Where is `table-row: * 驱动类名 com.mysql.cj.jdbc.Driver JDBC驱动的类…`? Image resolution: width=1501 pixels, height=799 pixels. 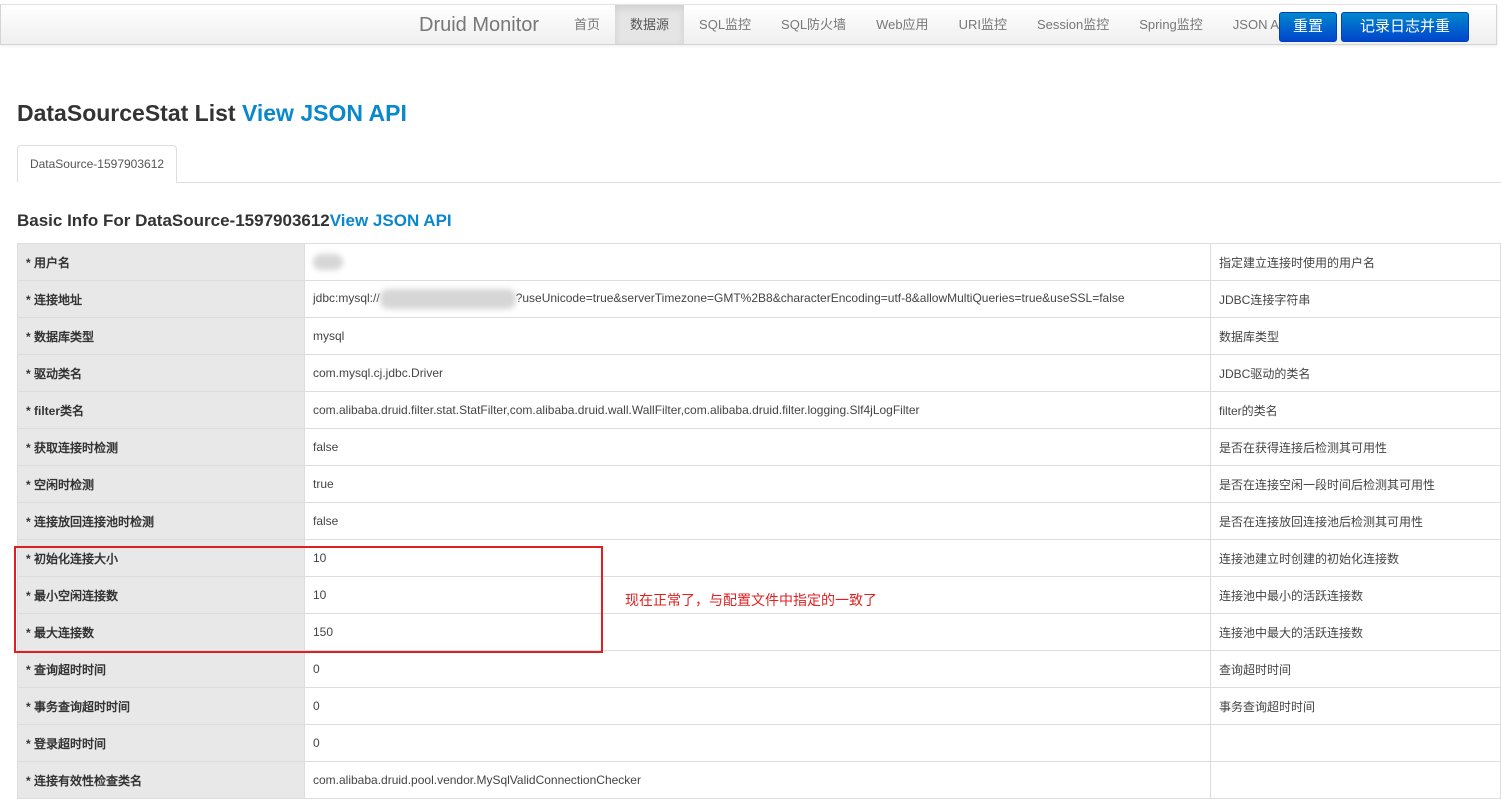 table-row: * 驱动类名 com.mysql.cj.jdbc.Driver JDBC驱动的类… is located at coordinates (759, 373).